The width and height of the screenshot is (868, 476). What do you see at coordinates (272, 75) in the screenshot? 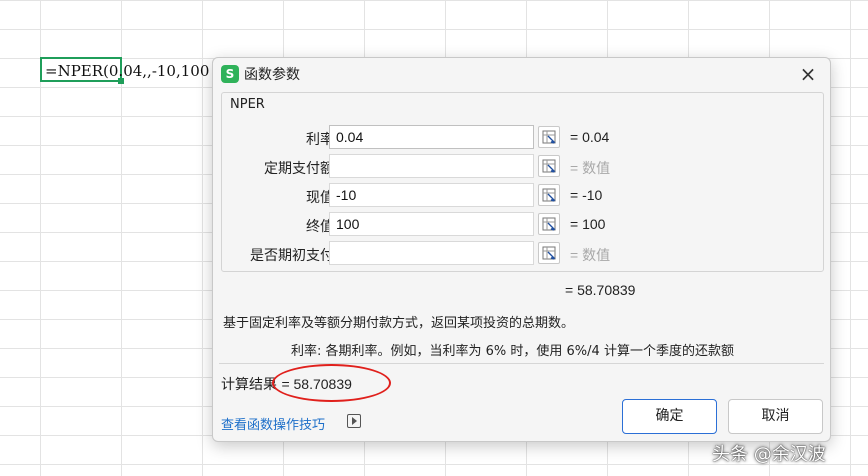
I see `dialog-title: 函数参数` at bounding box center [272, 75].